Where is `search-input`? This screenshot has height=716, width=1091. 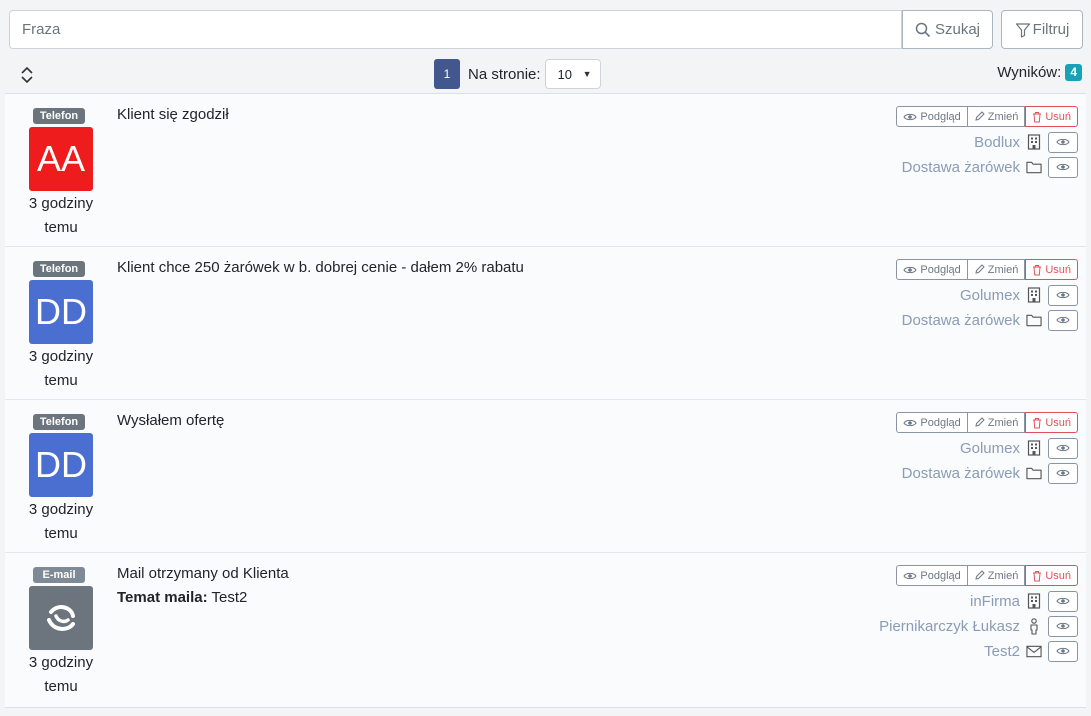 search-input is located at coordinates (455, 29).